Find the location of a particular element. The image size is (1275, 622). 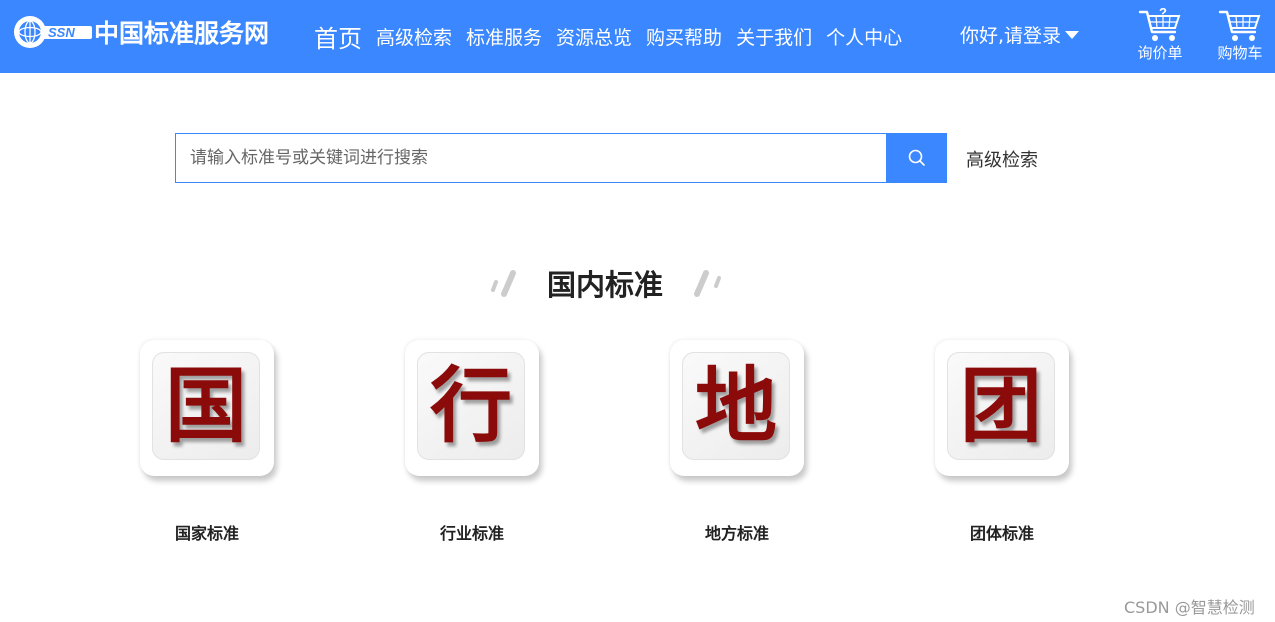

search-box is located at coordinates (531, 158).